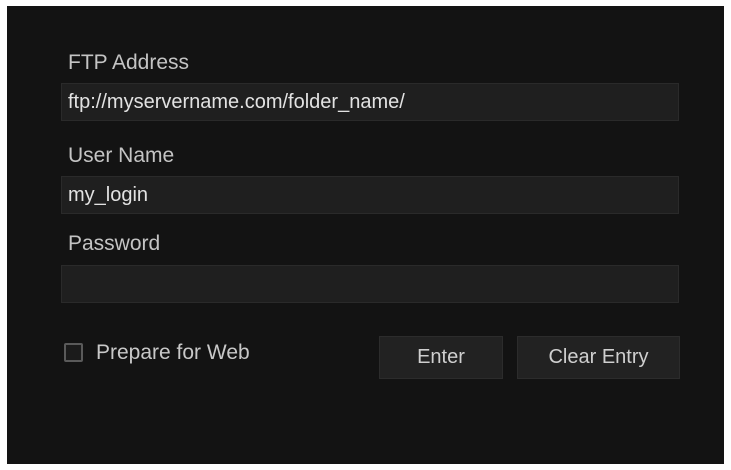  I want to click on user-name-label: User Name, so click(121, 155).